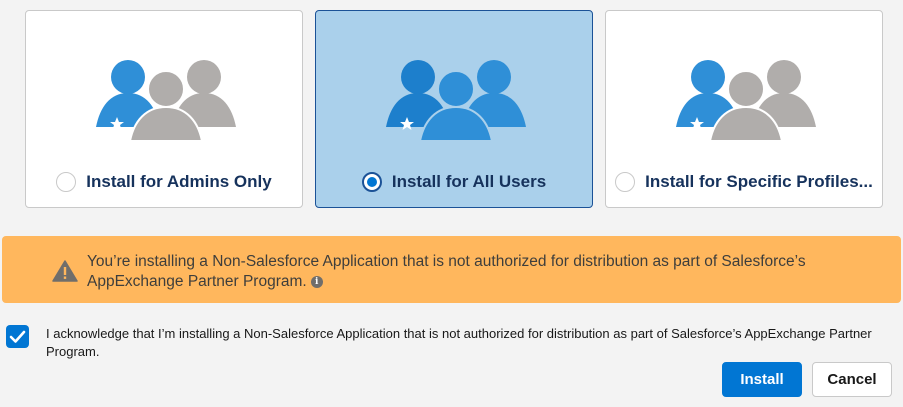  I want to click on install-option-admins-only: Install for Admins Only, so click(164, 109).